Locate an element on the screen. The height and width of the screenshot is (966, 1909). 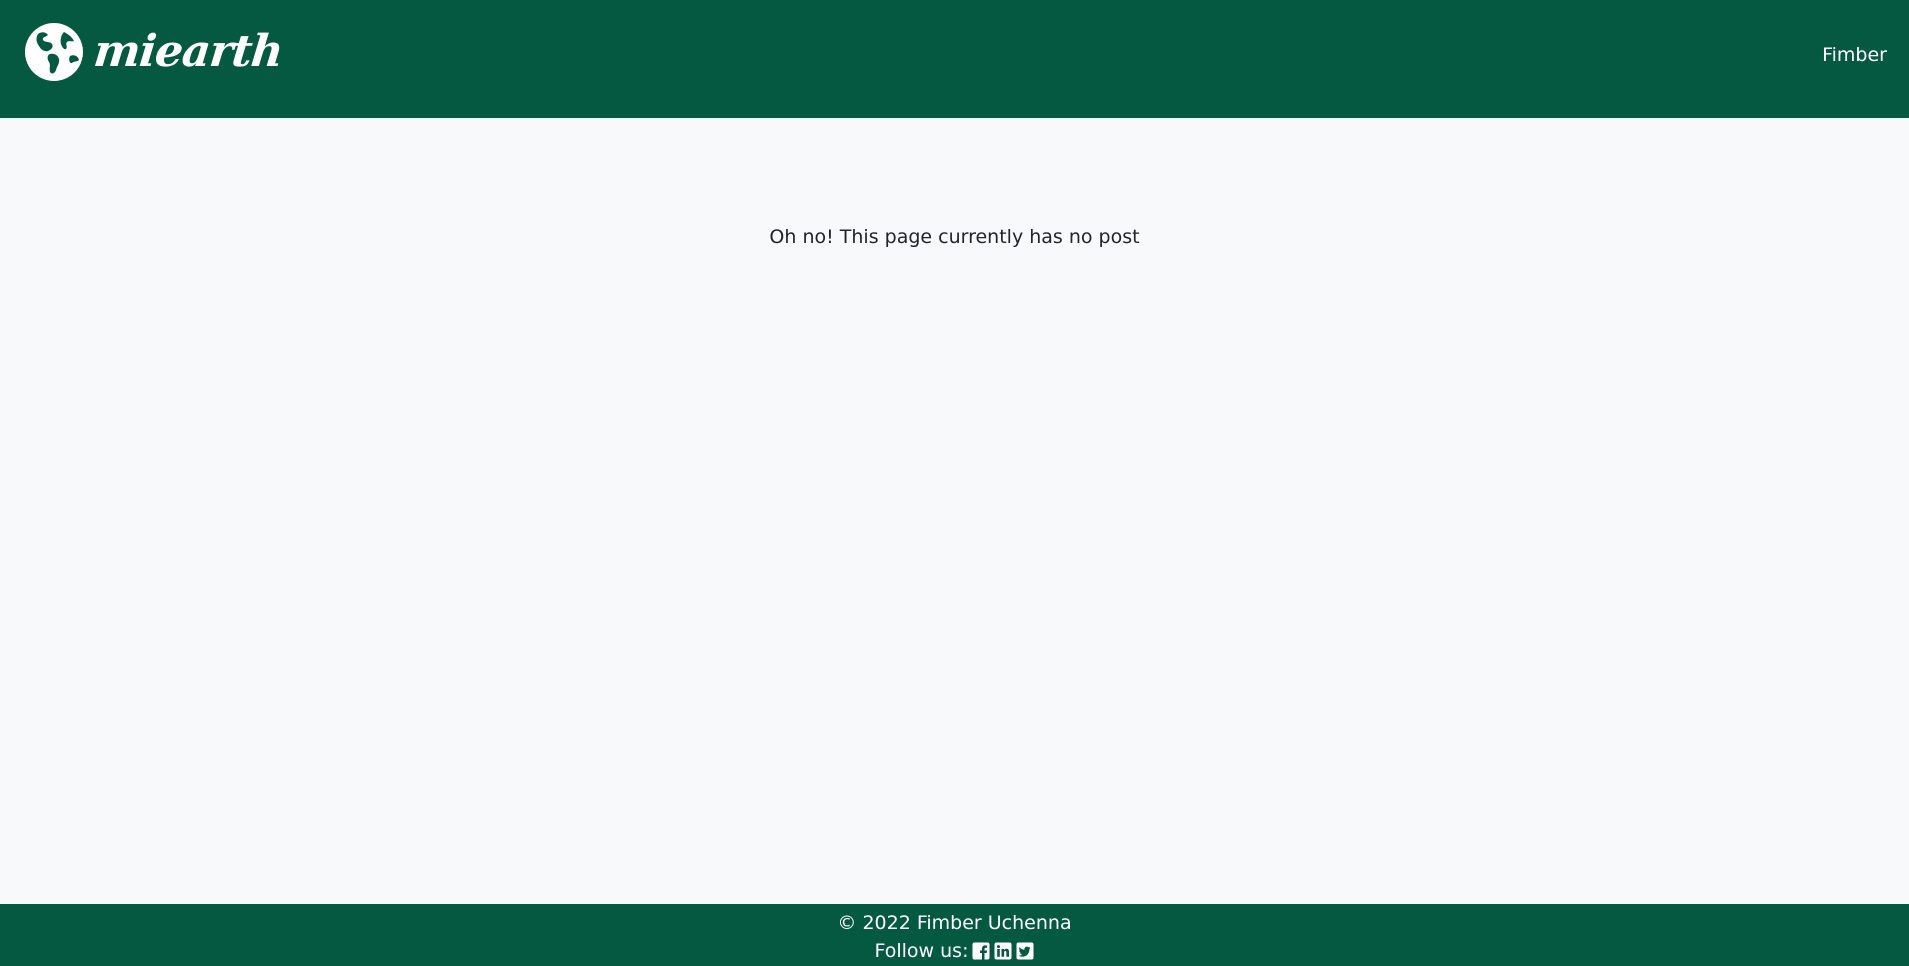
globe-icon is located at coordinates (54, 52).